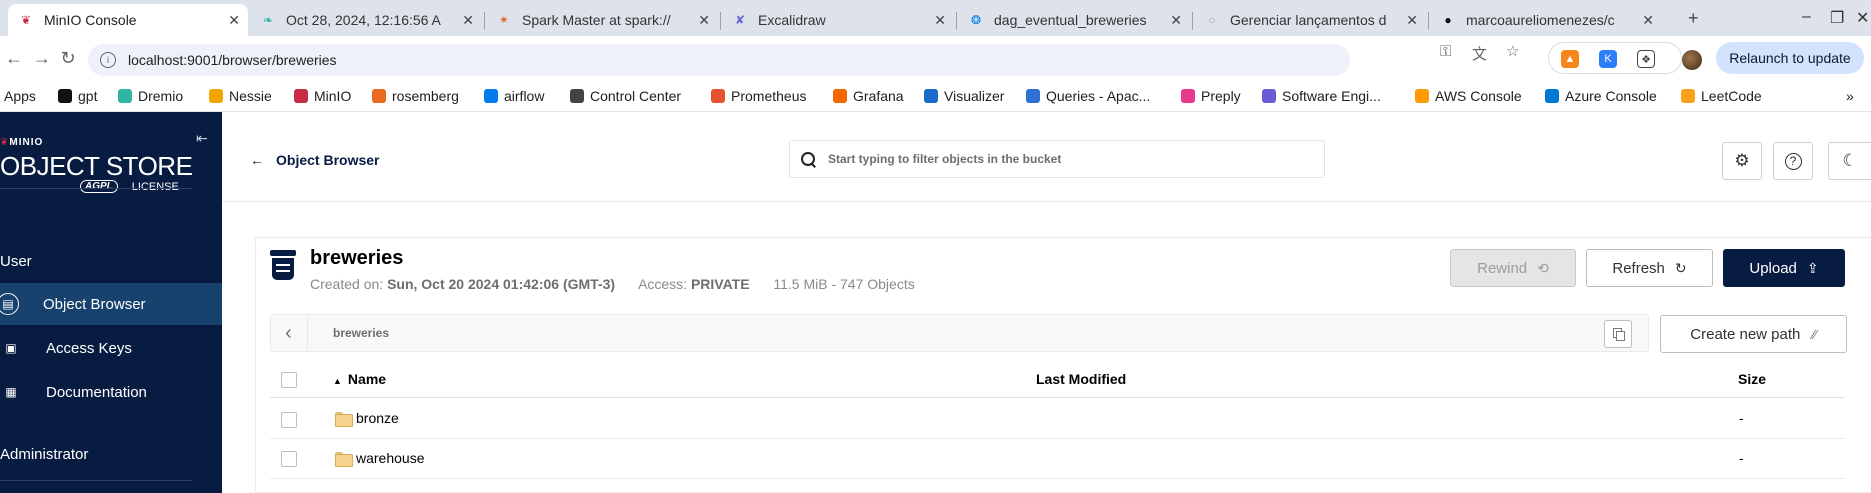  What do you see at coordinates (1693, 18) in the screenshot?
I see `new-tab-icon: +` at bounding box center [1693, 18].